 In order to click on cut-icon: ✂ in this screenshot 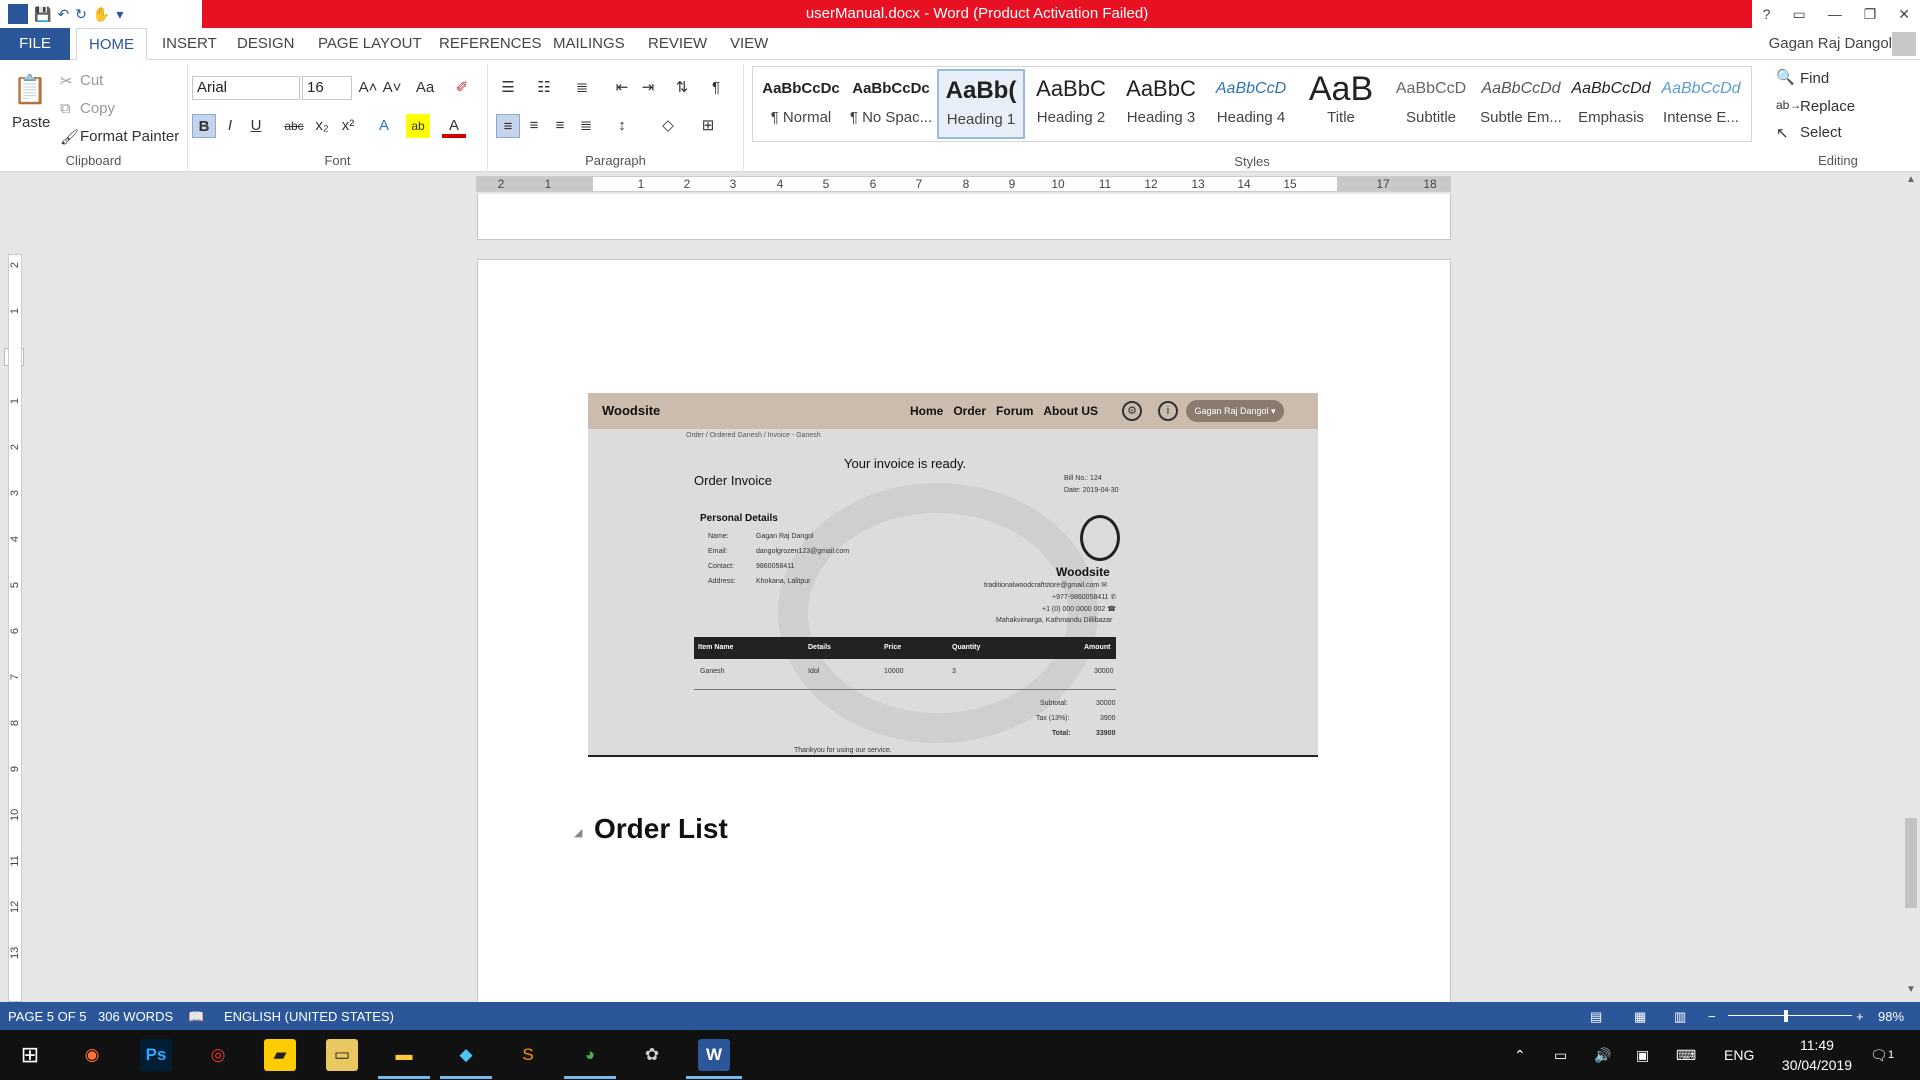, I will do `click(66, 81)`.